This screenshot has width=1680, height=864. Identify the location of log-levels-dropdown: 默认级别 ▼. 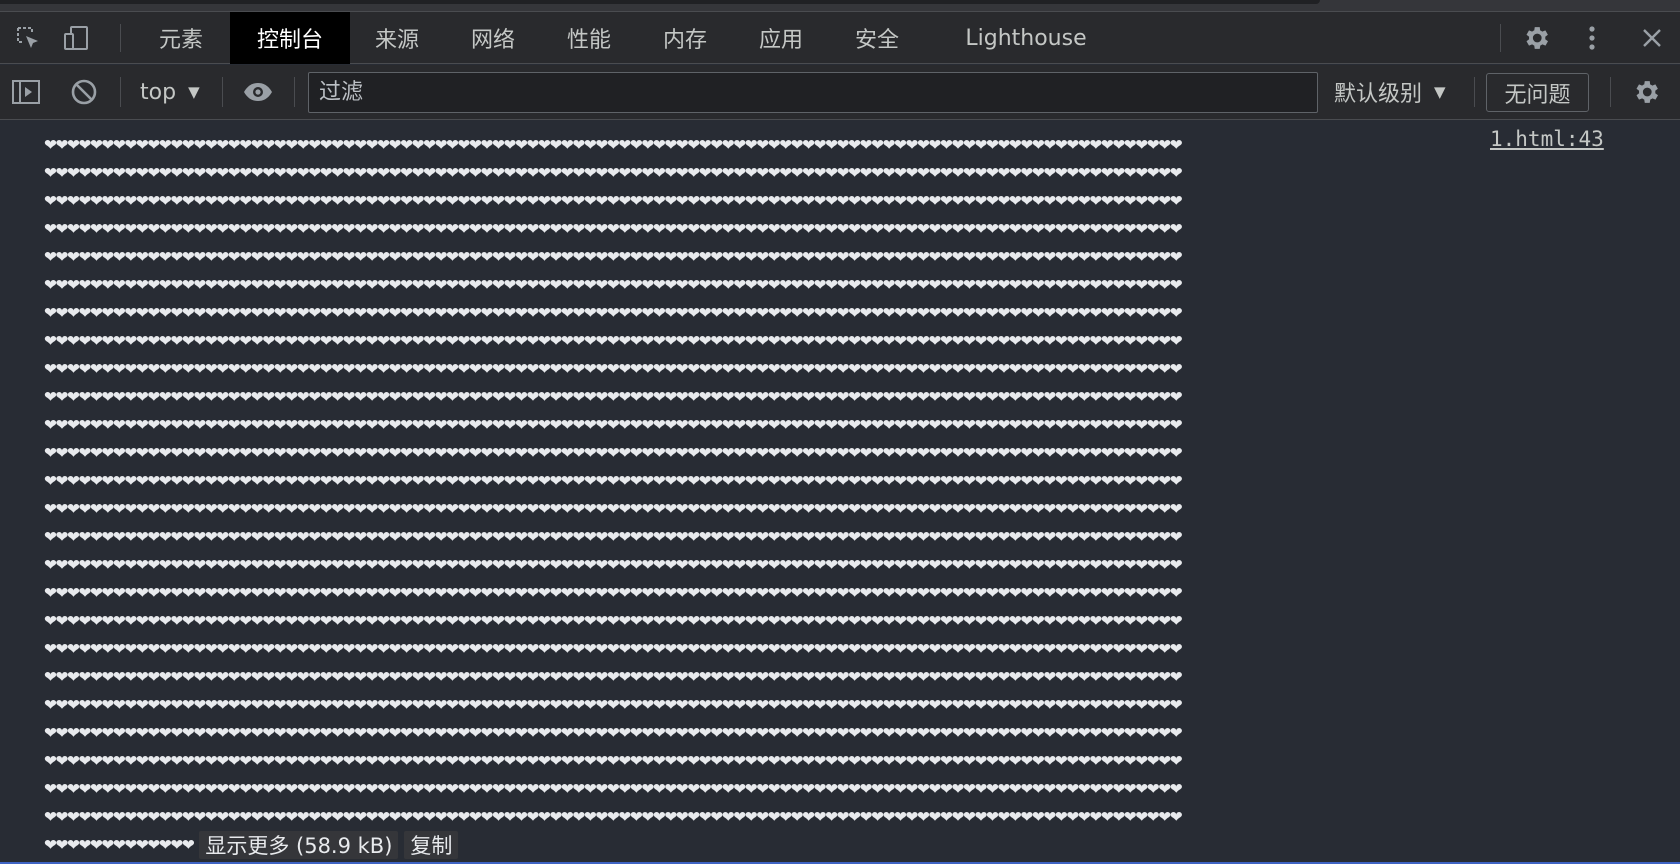
(1390, 92).